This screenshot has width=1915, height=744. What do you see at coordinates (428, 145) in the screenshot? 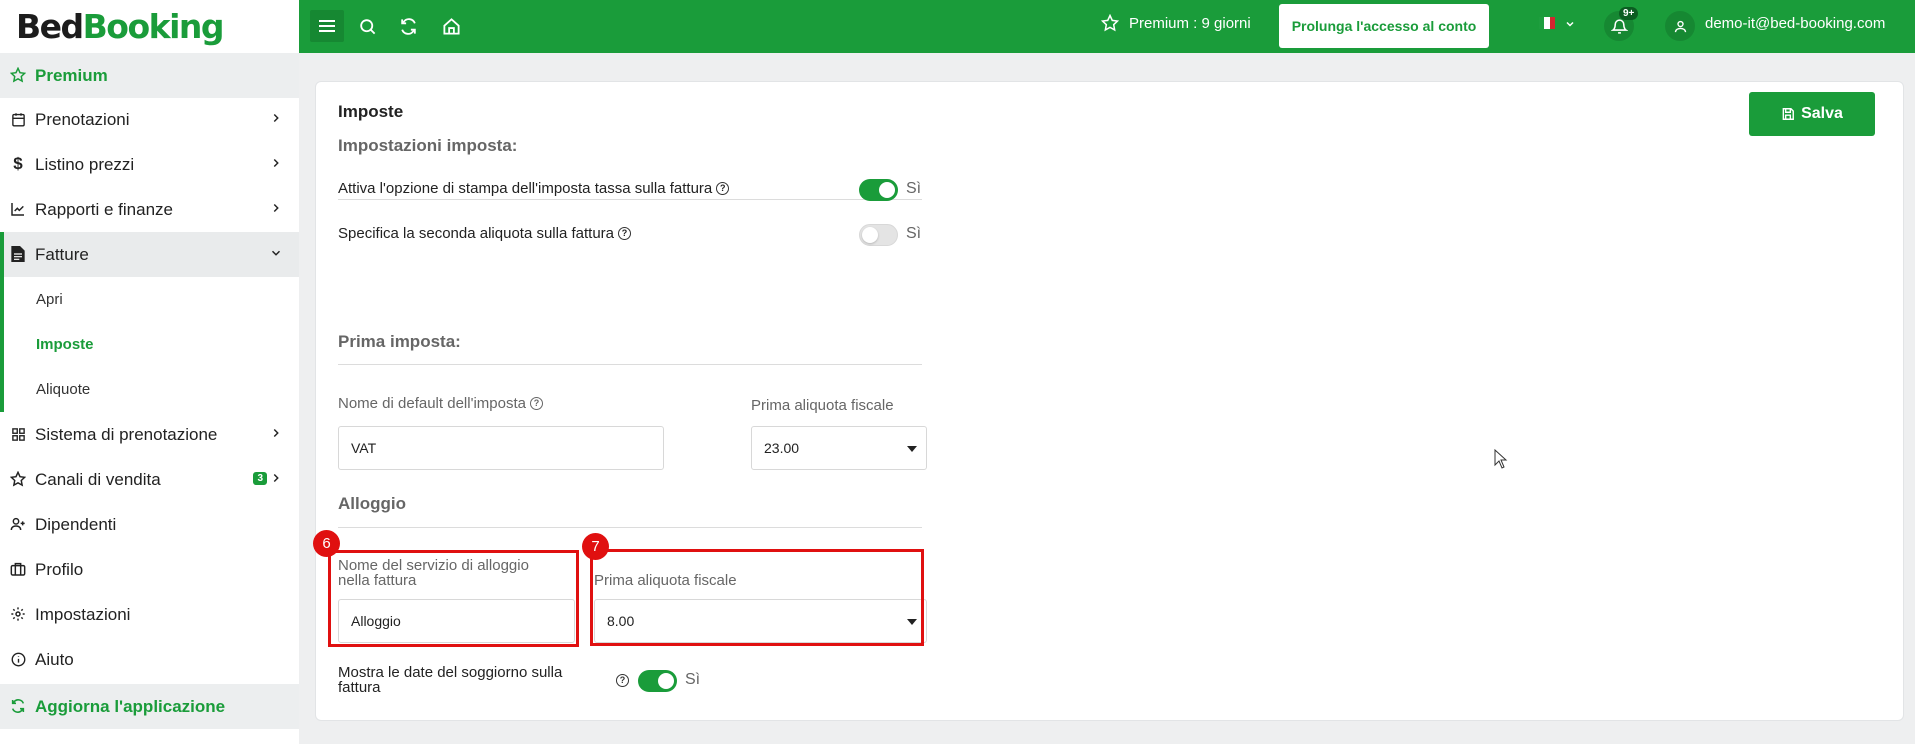
I see `tax-settings-heading: Impostazioni imposta:` at bounding box center [428, 145].